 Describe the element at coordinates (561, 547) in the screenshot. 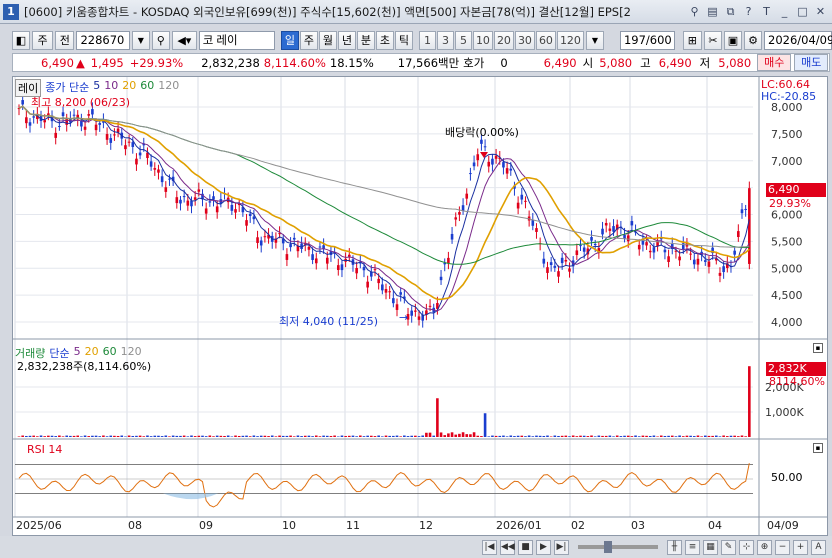

I see `scroll-last-icon: ▶|` at that location.